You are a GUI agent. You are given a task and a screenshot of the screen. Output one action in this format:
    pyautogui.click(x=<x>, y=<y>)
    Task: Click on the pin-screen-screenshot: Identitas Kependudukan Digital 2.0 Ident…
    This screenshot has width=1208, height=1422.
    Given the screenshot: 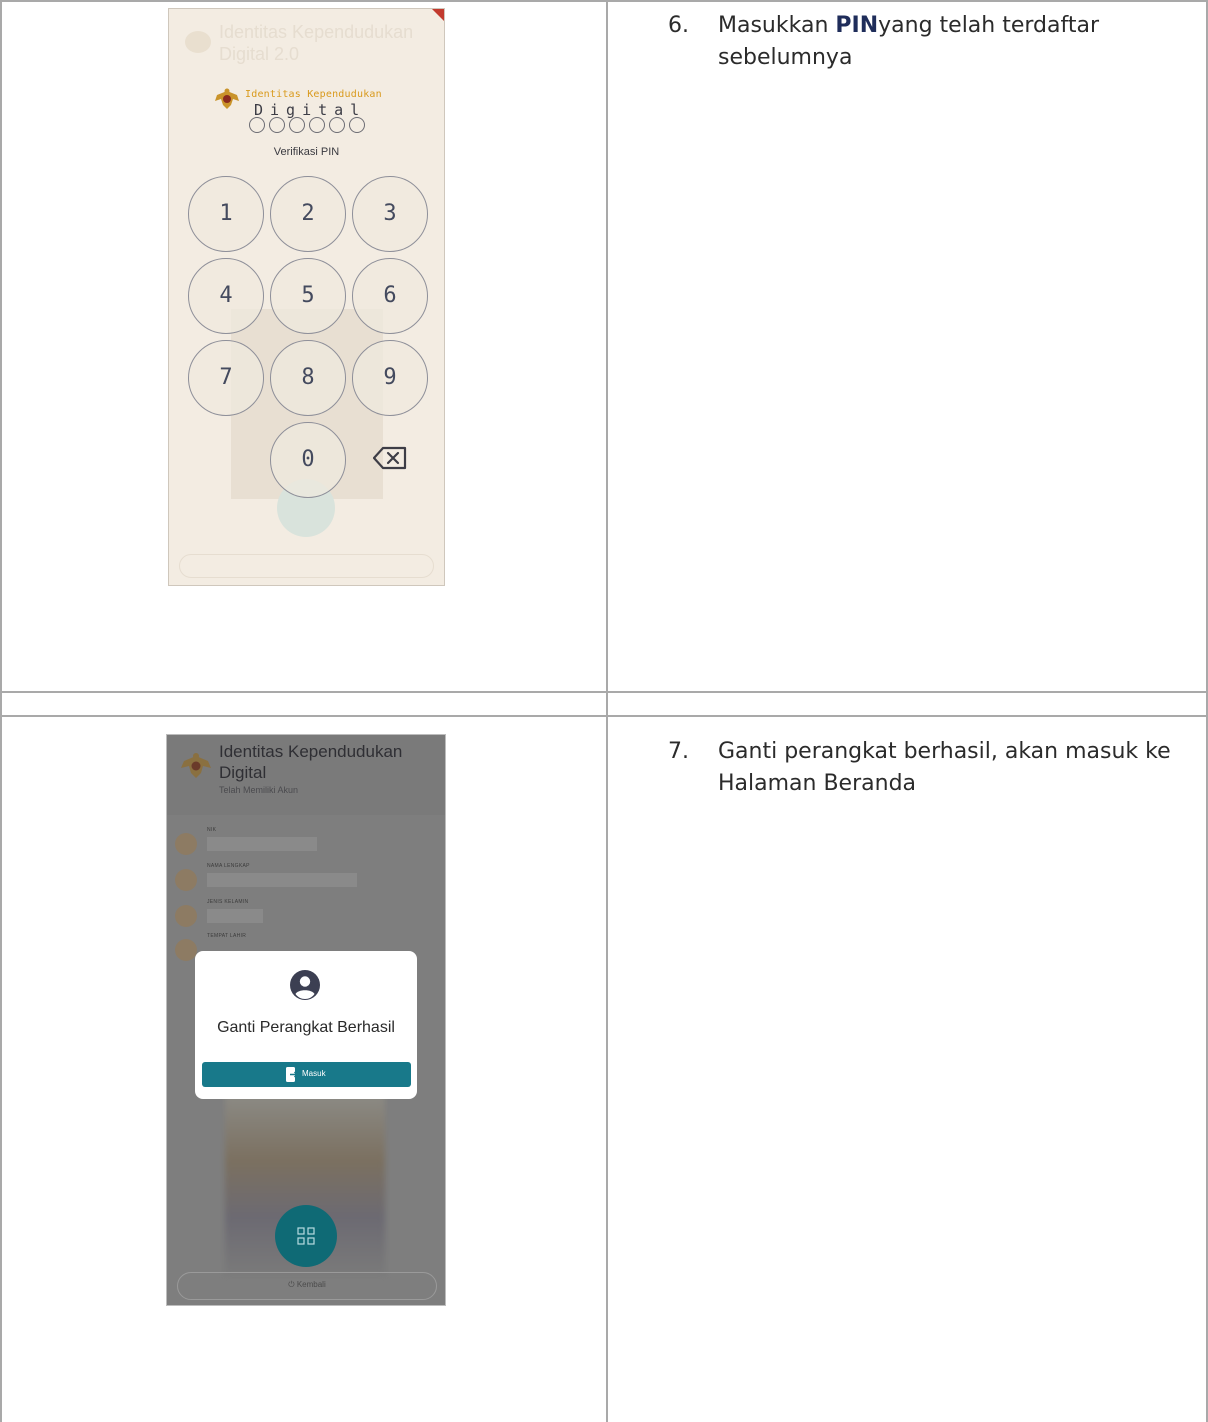 What is the action you would take?
    pyautogui.click(x=306, y=297)
    